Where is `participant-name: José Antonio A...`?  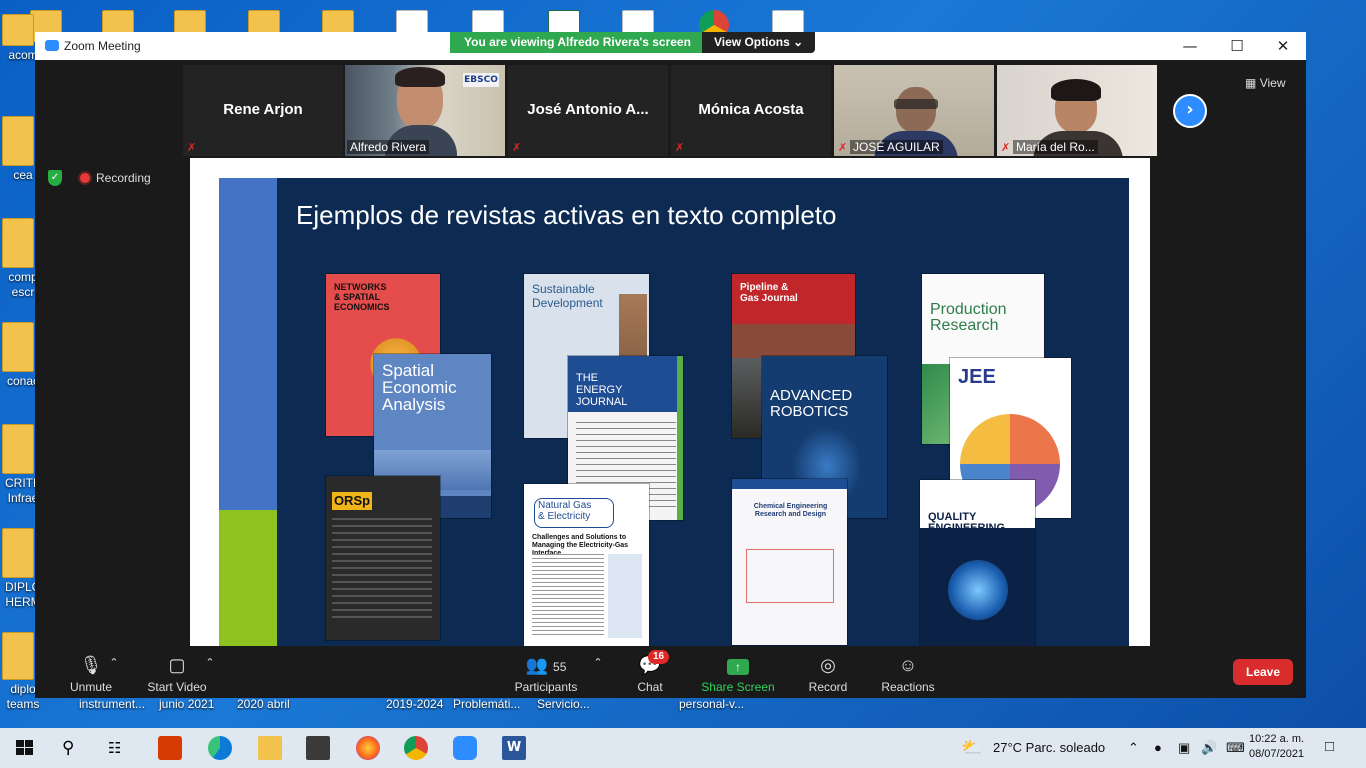
participant-name: José Antonio A... is located at coordinates (588, 109).